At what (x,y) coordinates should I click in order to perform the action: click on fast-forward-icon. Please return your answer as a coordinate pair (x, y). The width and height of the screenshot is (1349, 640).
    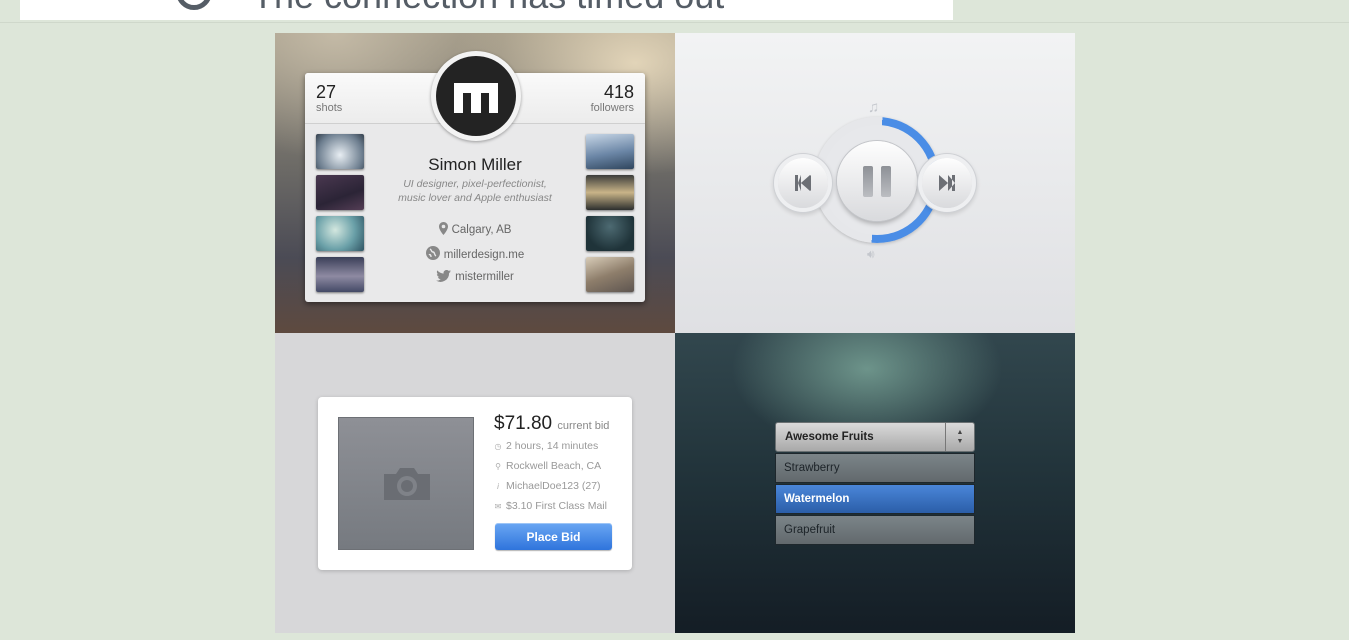
    Looking at the image, I should click on (947, 183).